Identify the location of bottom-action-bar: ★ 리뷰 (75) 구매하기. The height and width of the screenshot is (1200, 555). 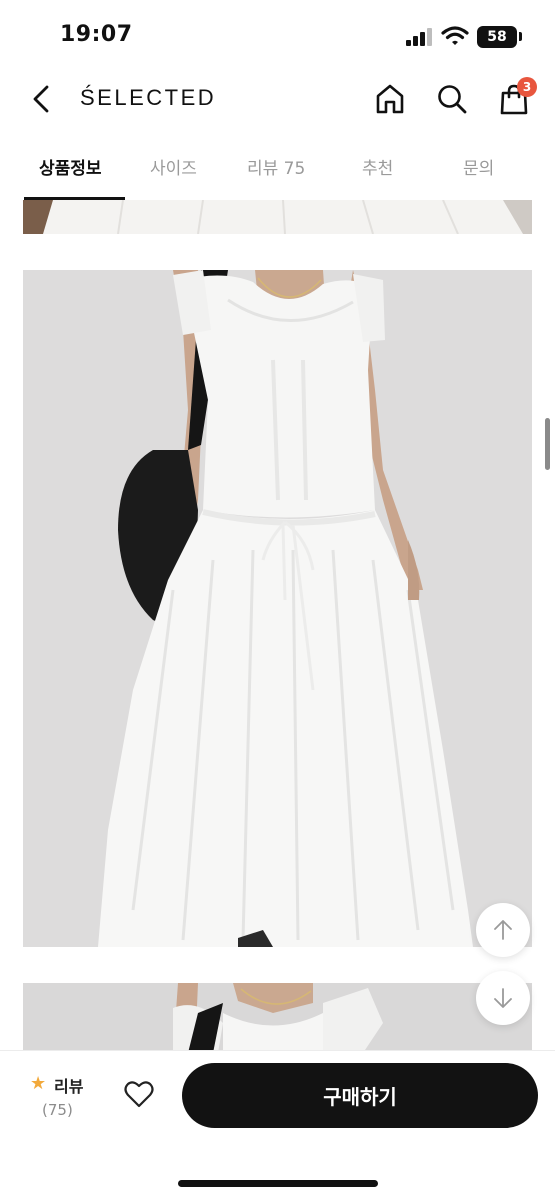
(277, 1125).